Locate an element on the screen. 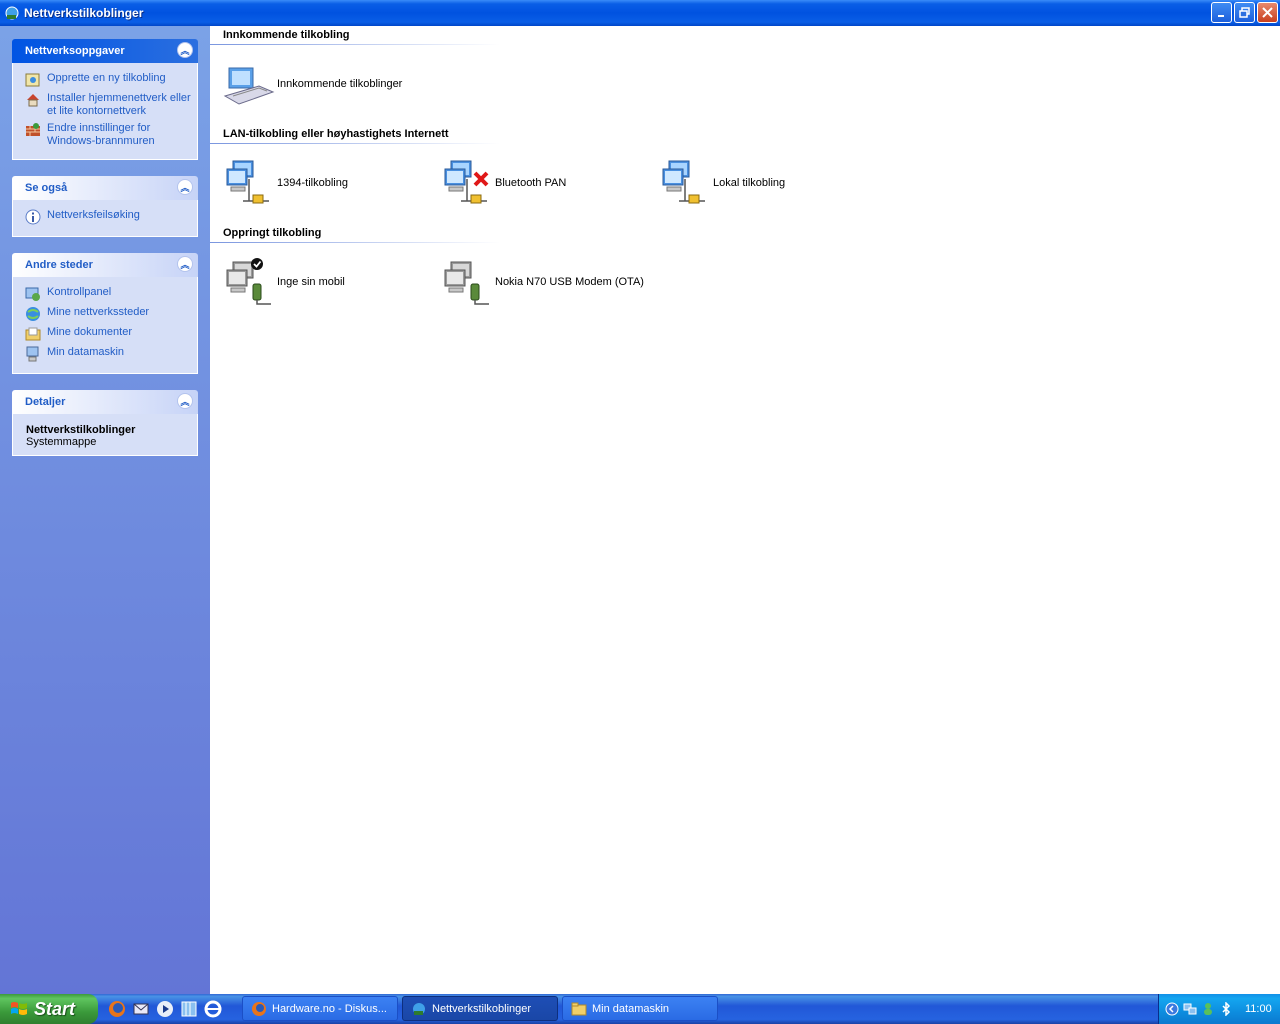 The height and width of the screenshot is (1024, 1280). start-label: Start is located at coordinates (55, 1008).